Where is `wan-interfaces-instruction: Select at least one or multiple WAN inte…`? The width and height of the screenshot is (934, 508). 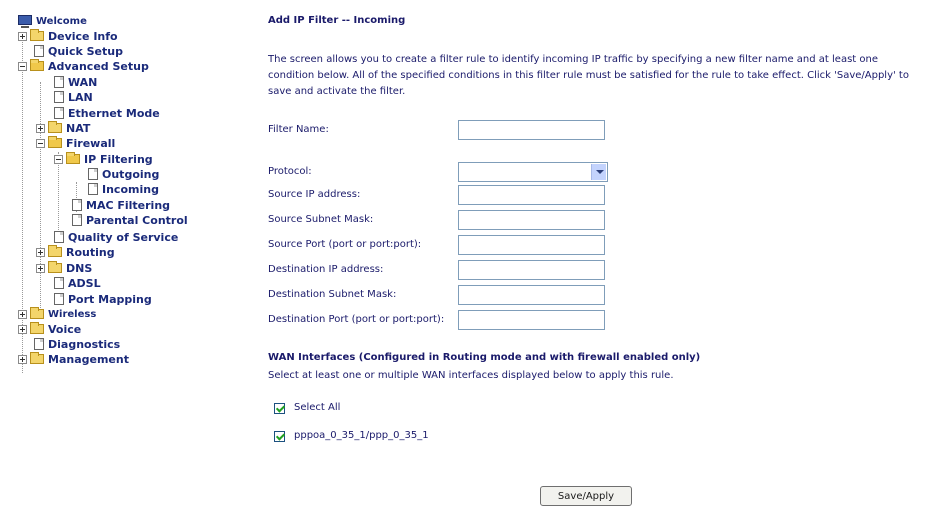 wan-interfaces-instruction: Select at least one or multiple WAN inte… is located at coordinates (471, 375).